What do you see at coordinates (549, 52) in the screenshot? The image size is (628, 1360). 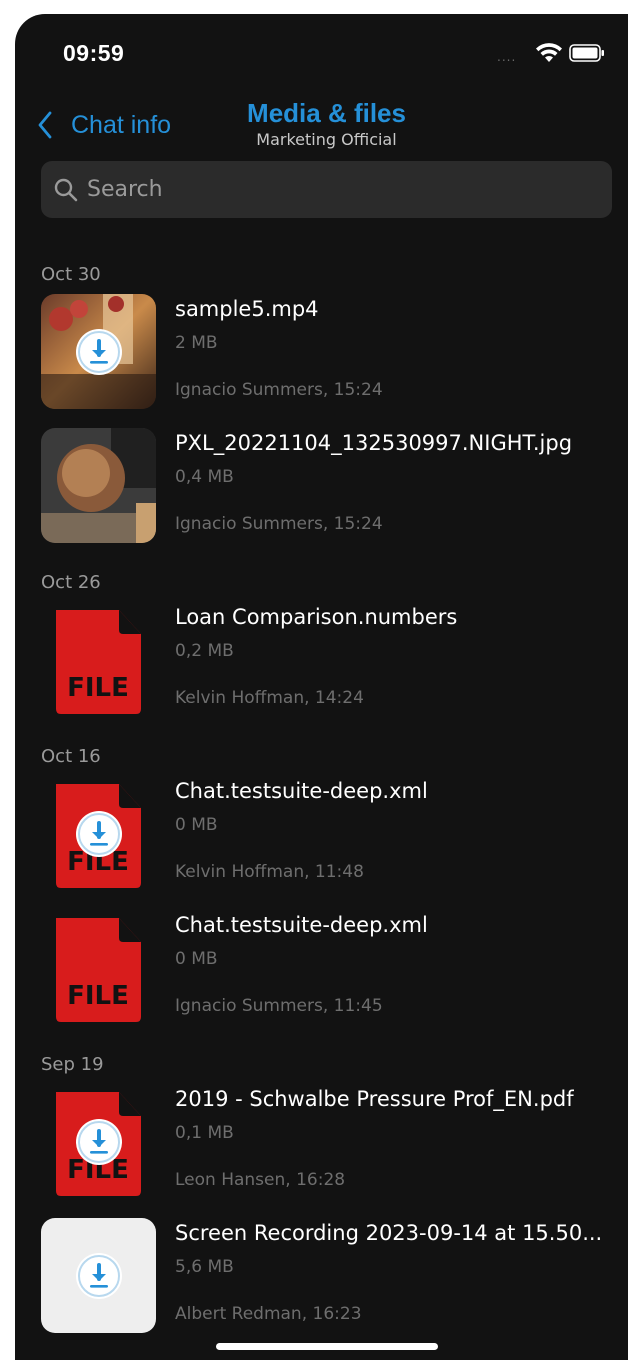 I see `wifi-icon` at bounding box center [549, 52].